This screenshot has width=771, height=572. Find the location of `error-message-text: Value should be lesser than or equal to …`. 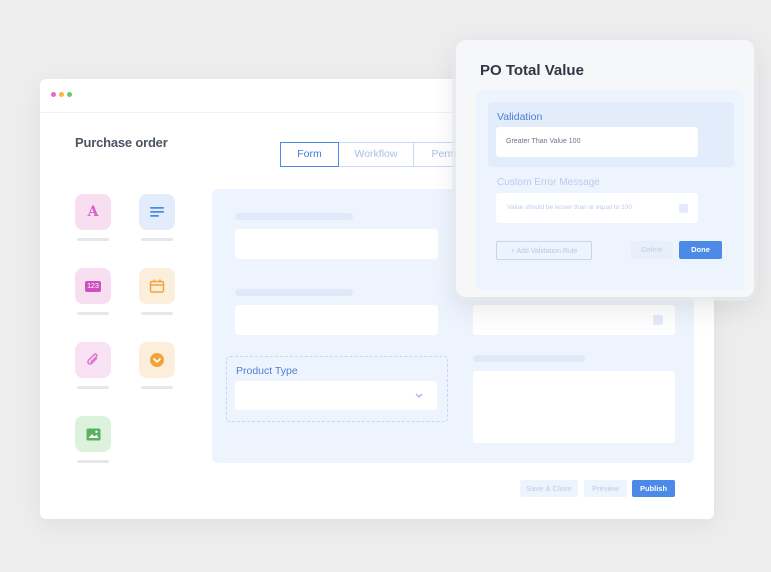

error-message-text: Value should be lesser than or equal to … is located at coordinates (569, 207).